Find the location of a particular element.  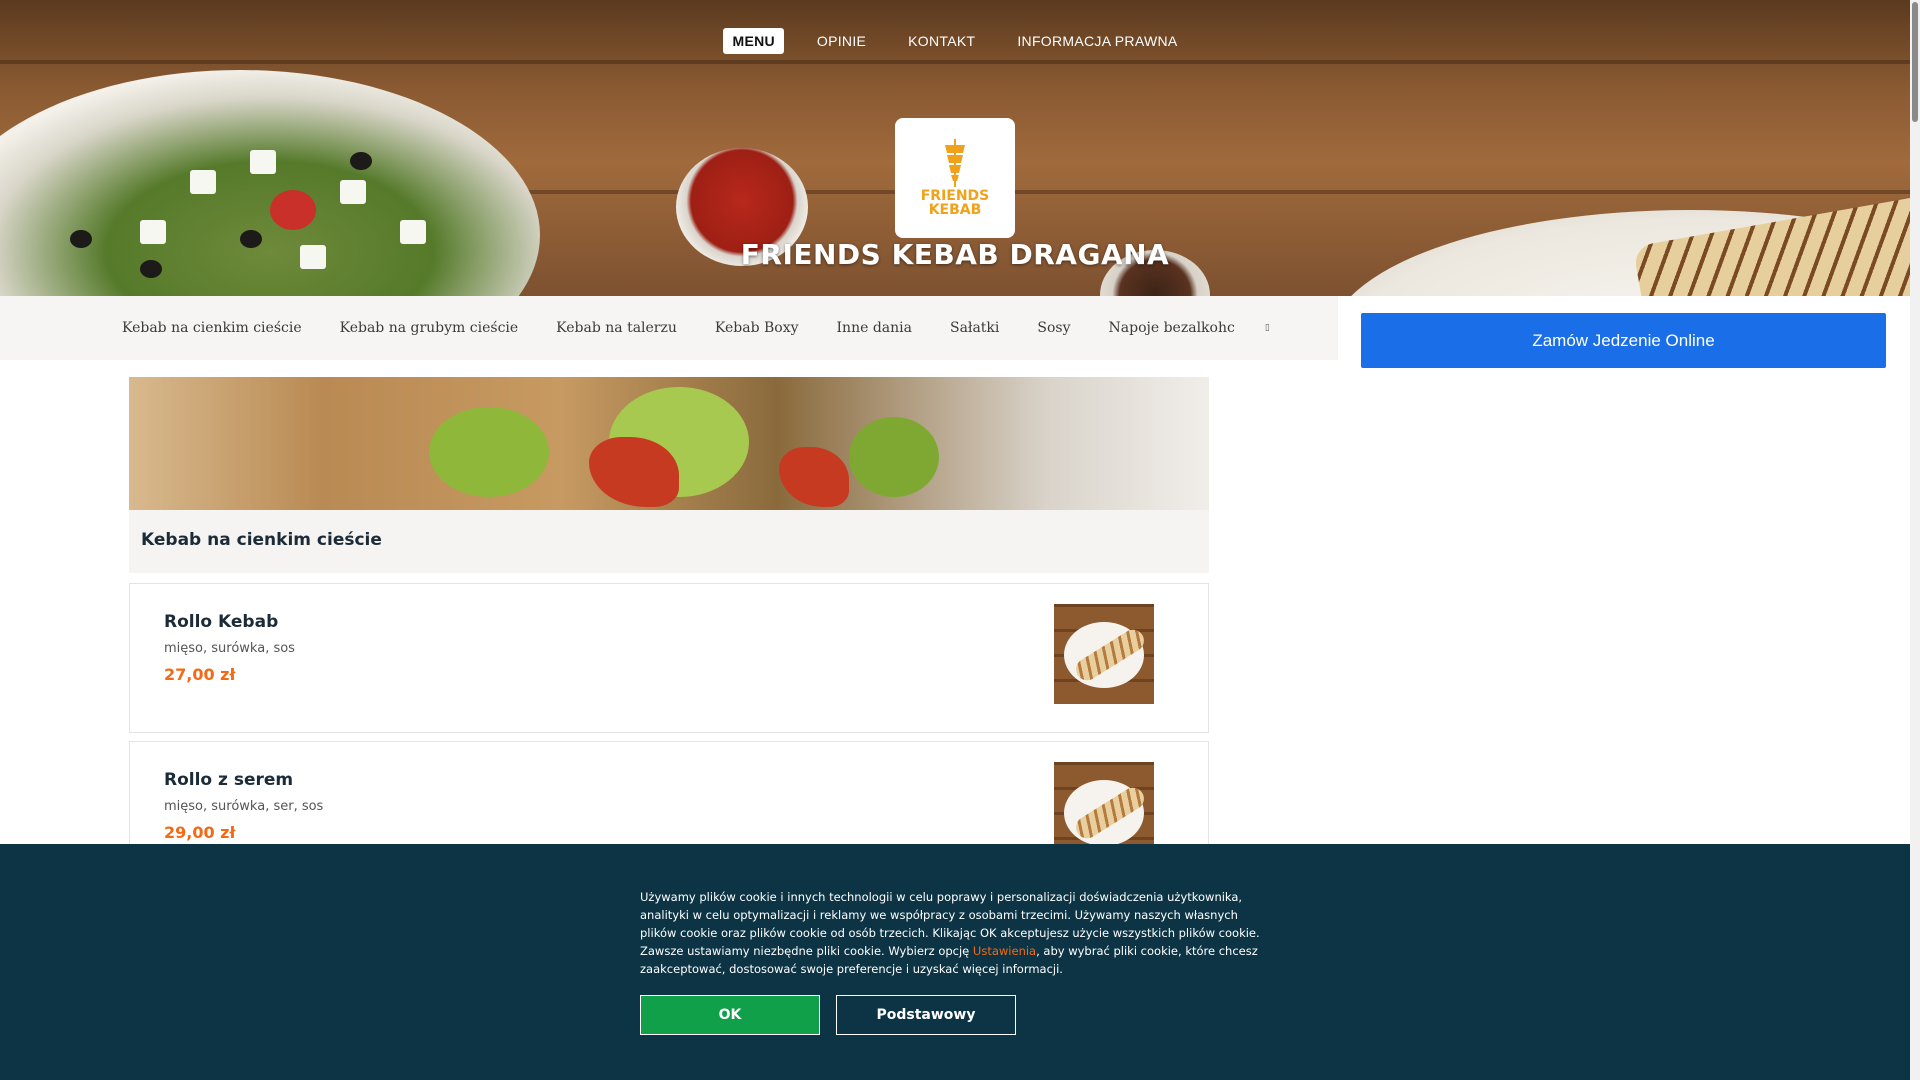

tomato-slice is located at coordinates (293, 210).